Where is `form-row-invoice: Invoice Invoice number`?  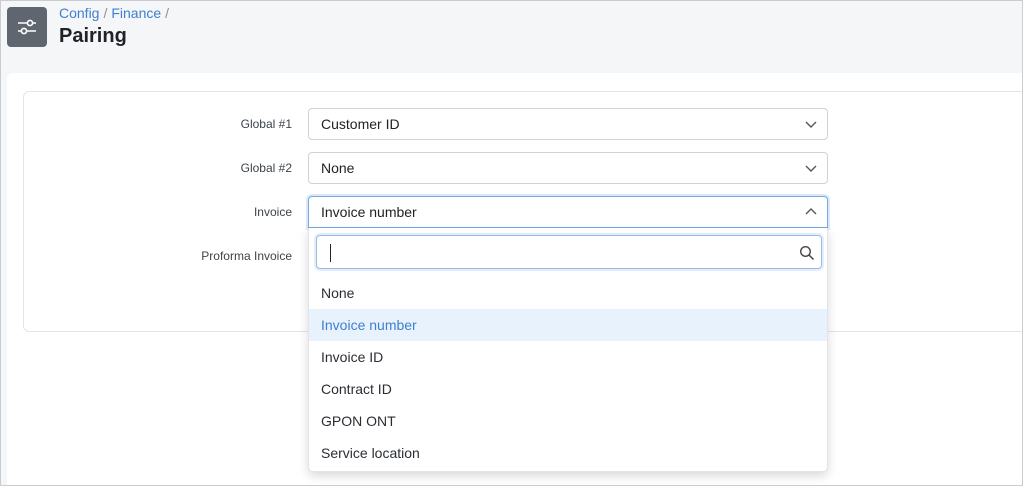
form-row-invoice: Invoice Invoice number is located at coordinates (523, 212).